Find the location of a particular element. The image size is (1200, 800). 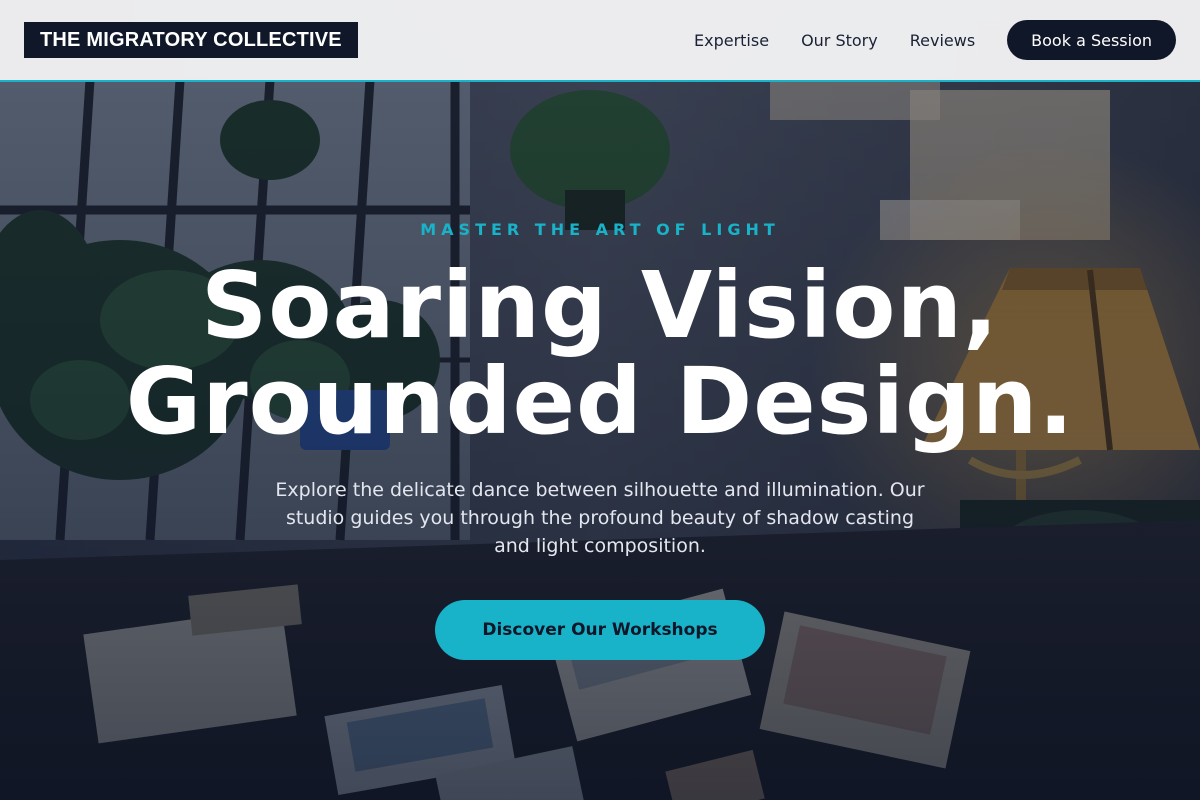

hero-headline-line-1: Soaring Vision, is located at coordinates (600, 305).